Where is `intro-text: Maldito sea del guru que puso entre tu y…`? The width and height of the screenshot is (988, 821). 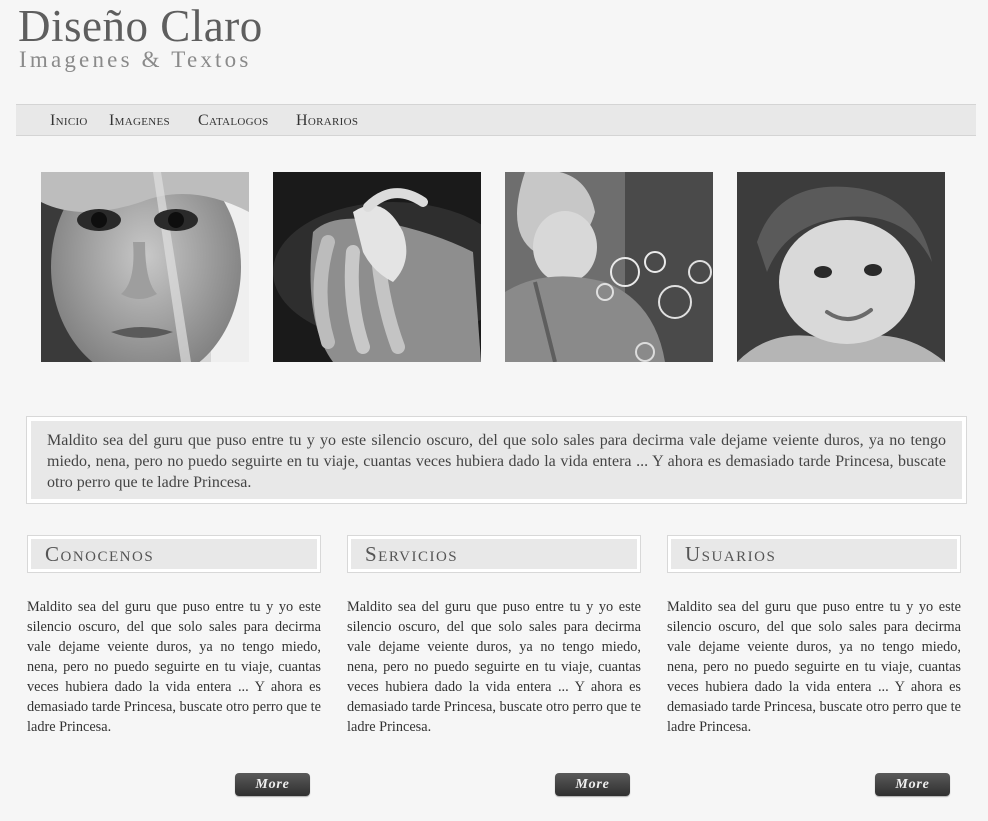 intro-text: Maldito sea del guru que puso entre tu y… is located at coordinates (496, 460).